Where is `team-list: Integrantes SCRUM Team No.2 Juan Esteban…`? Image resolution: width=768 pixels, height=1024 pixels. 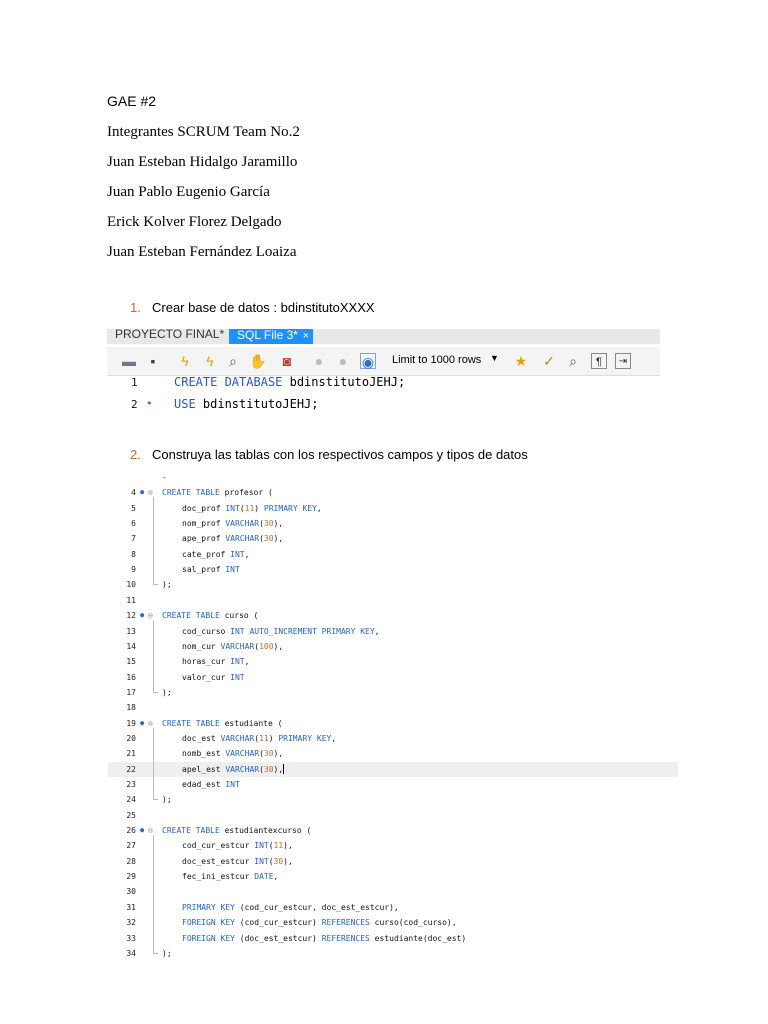
team-list: Integrantes SCRUM Team No.2 Juan Esteban… is located at coordinates (203, 197).